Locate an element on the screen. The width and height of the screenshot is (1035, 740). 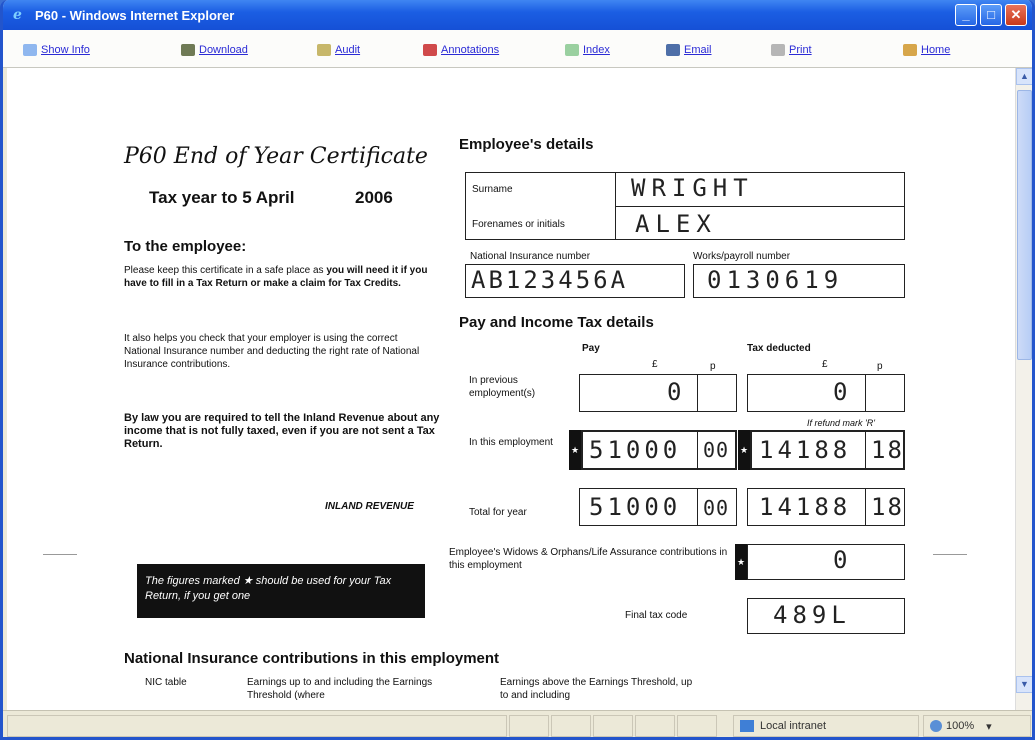
tax-column-header: Tax deducted is located at coordinates (779, 348).